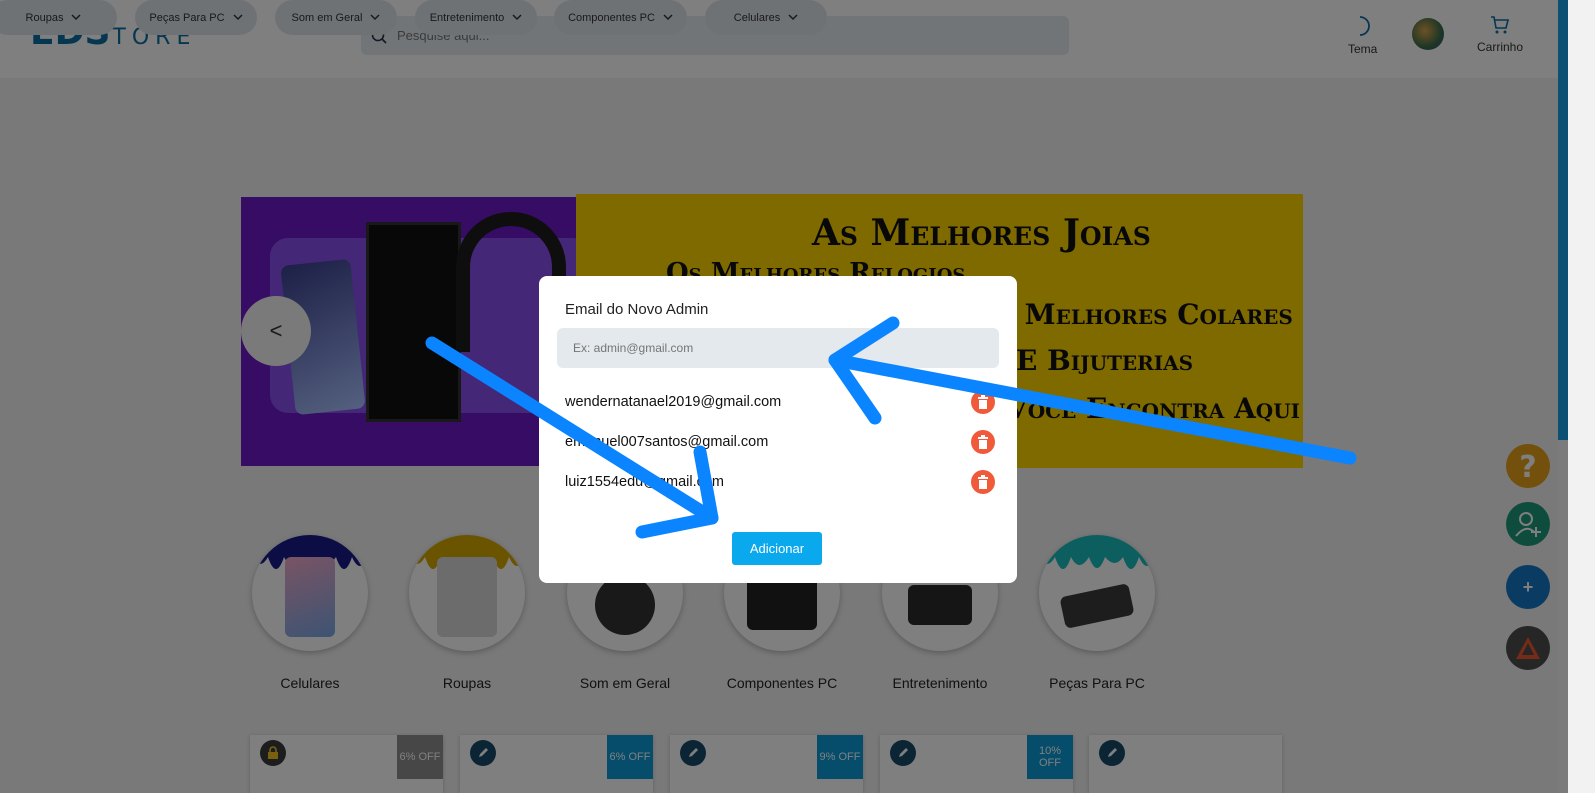 This screenshot has width=1595, height=793. What do you see at coordinates (673, 402) in the screenshot?
I see `admin-email: wendernatanael2019@gmail.com` at bounding box center [673, 402].